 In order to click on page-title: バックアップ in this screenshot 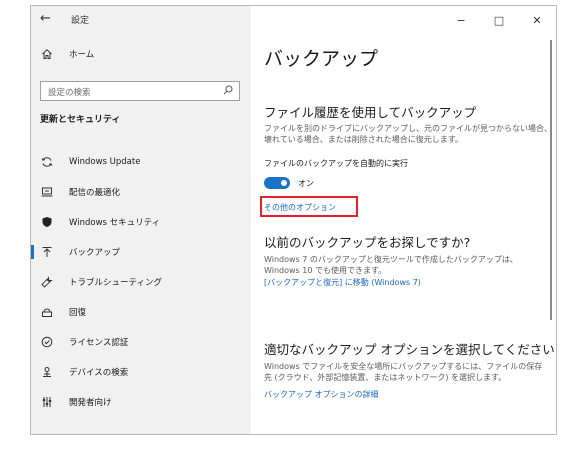, I will do `click(321, 59)`.